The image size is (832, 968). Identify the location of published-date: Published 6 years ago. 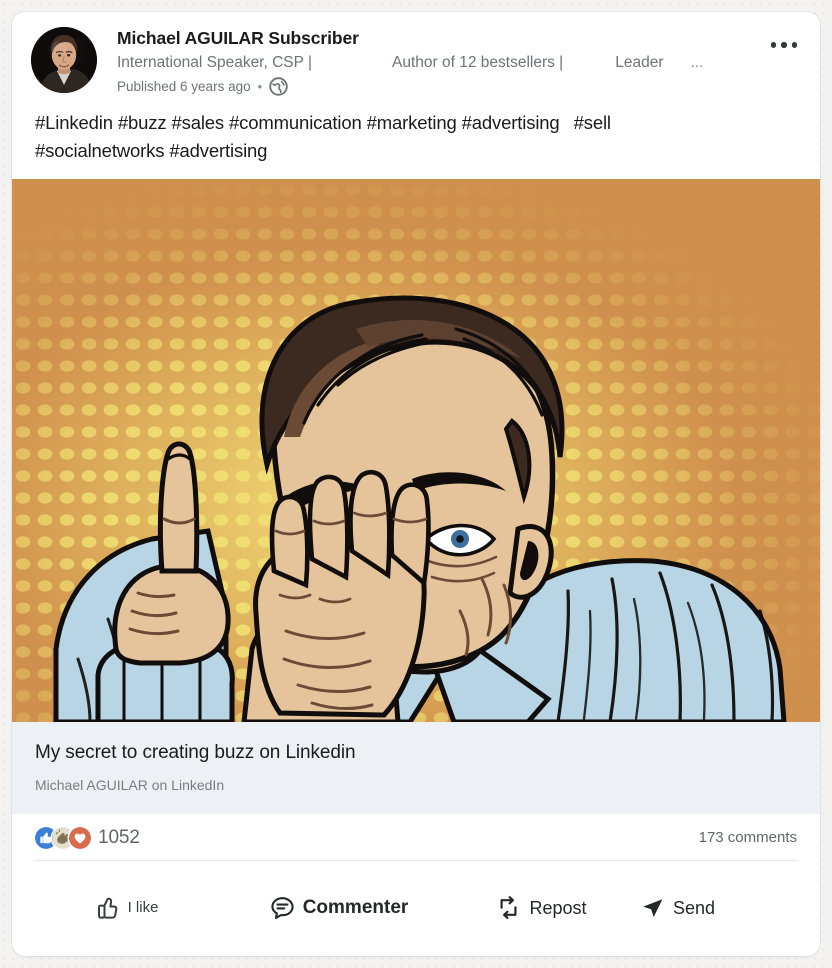
(184, 86).